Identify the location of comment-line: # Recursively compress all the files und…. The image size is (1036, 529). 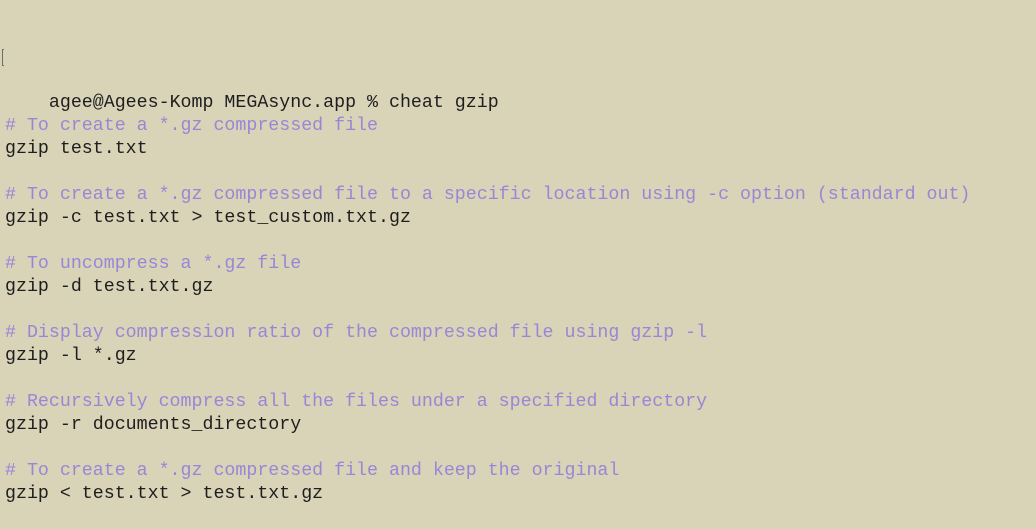
(356, 402).